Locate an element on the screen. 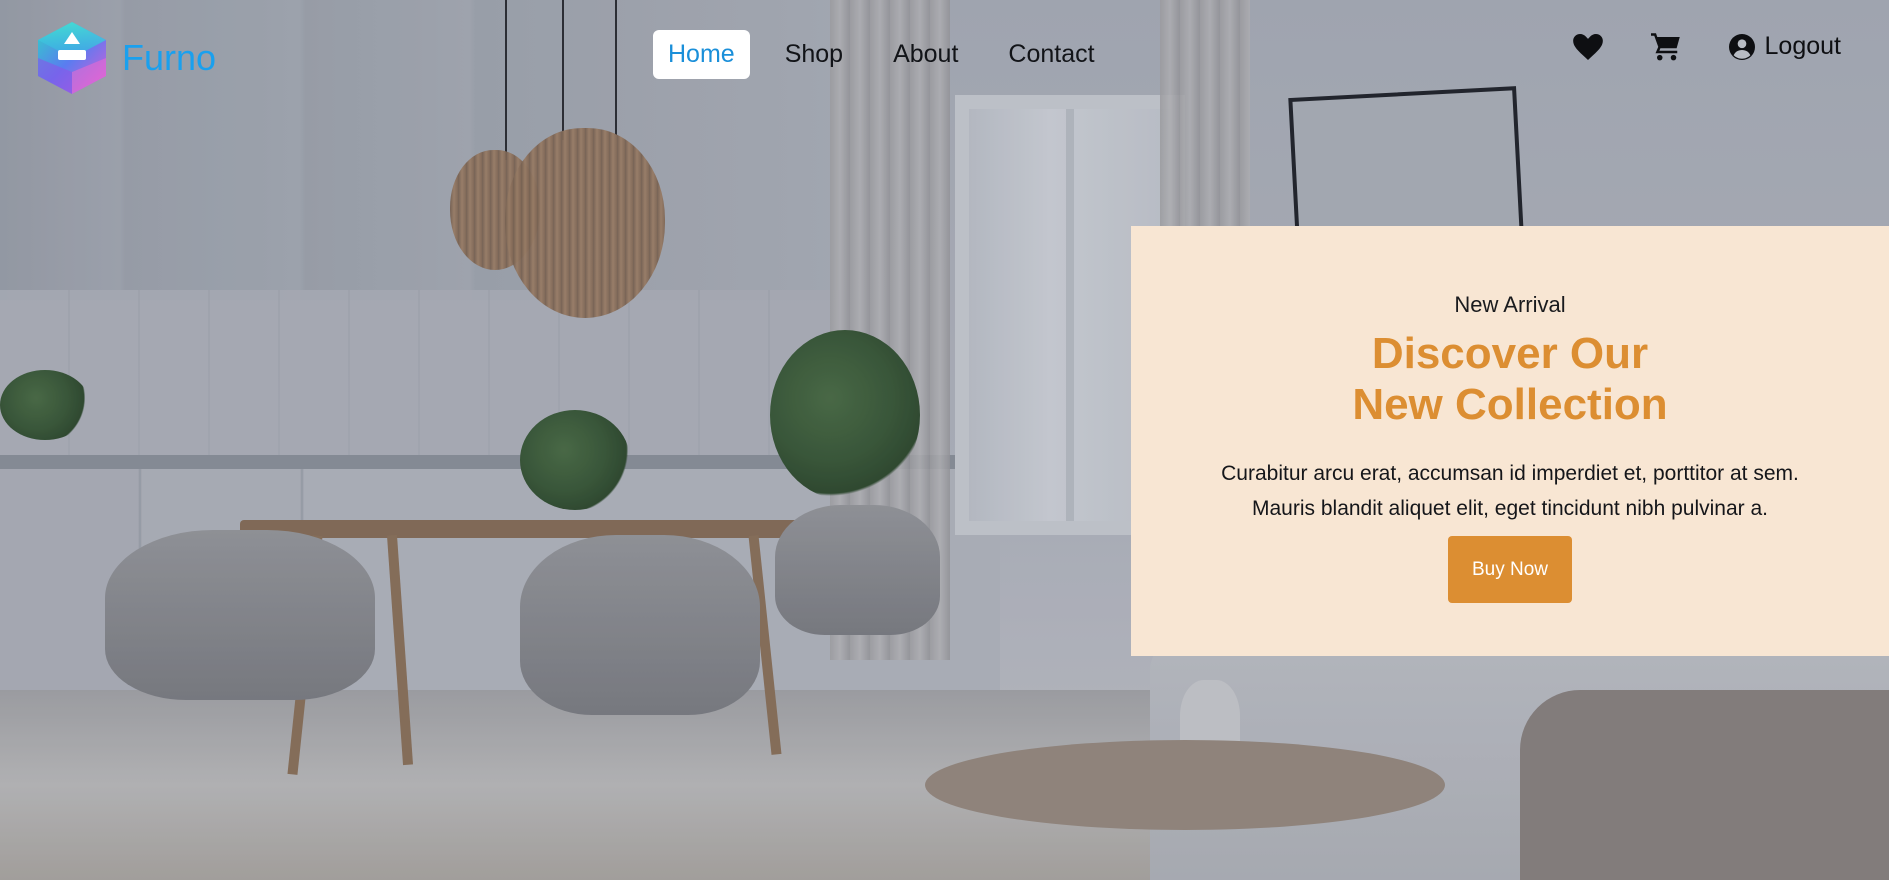 The height and width of the screenshot is (880, 1889). promo-title-line-2: New Collection is located at coordinates (1510, 404).